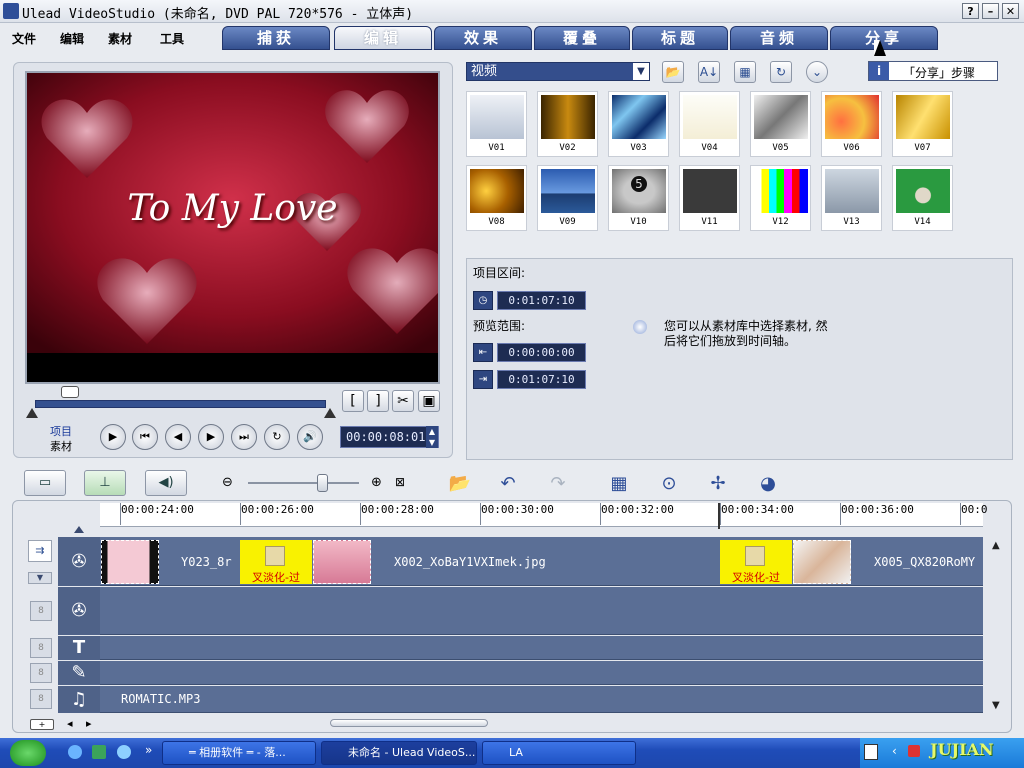 The width and height of the screenshot is (1024, 768). Describe the element at coordinates (745, 72) in the screenshot. I see `library-view-icon: ▦` at that location.